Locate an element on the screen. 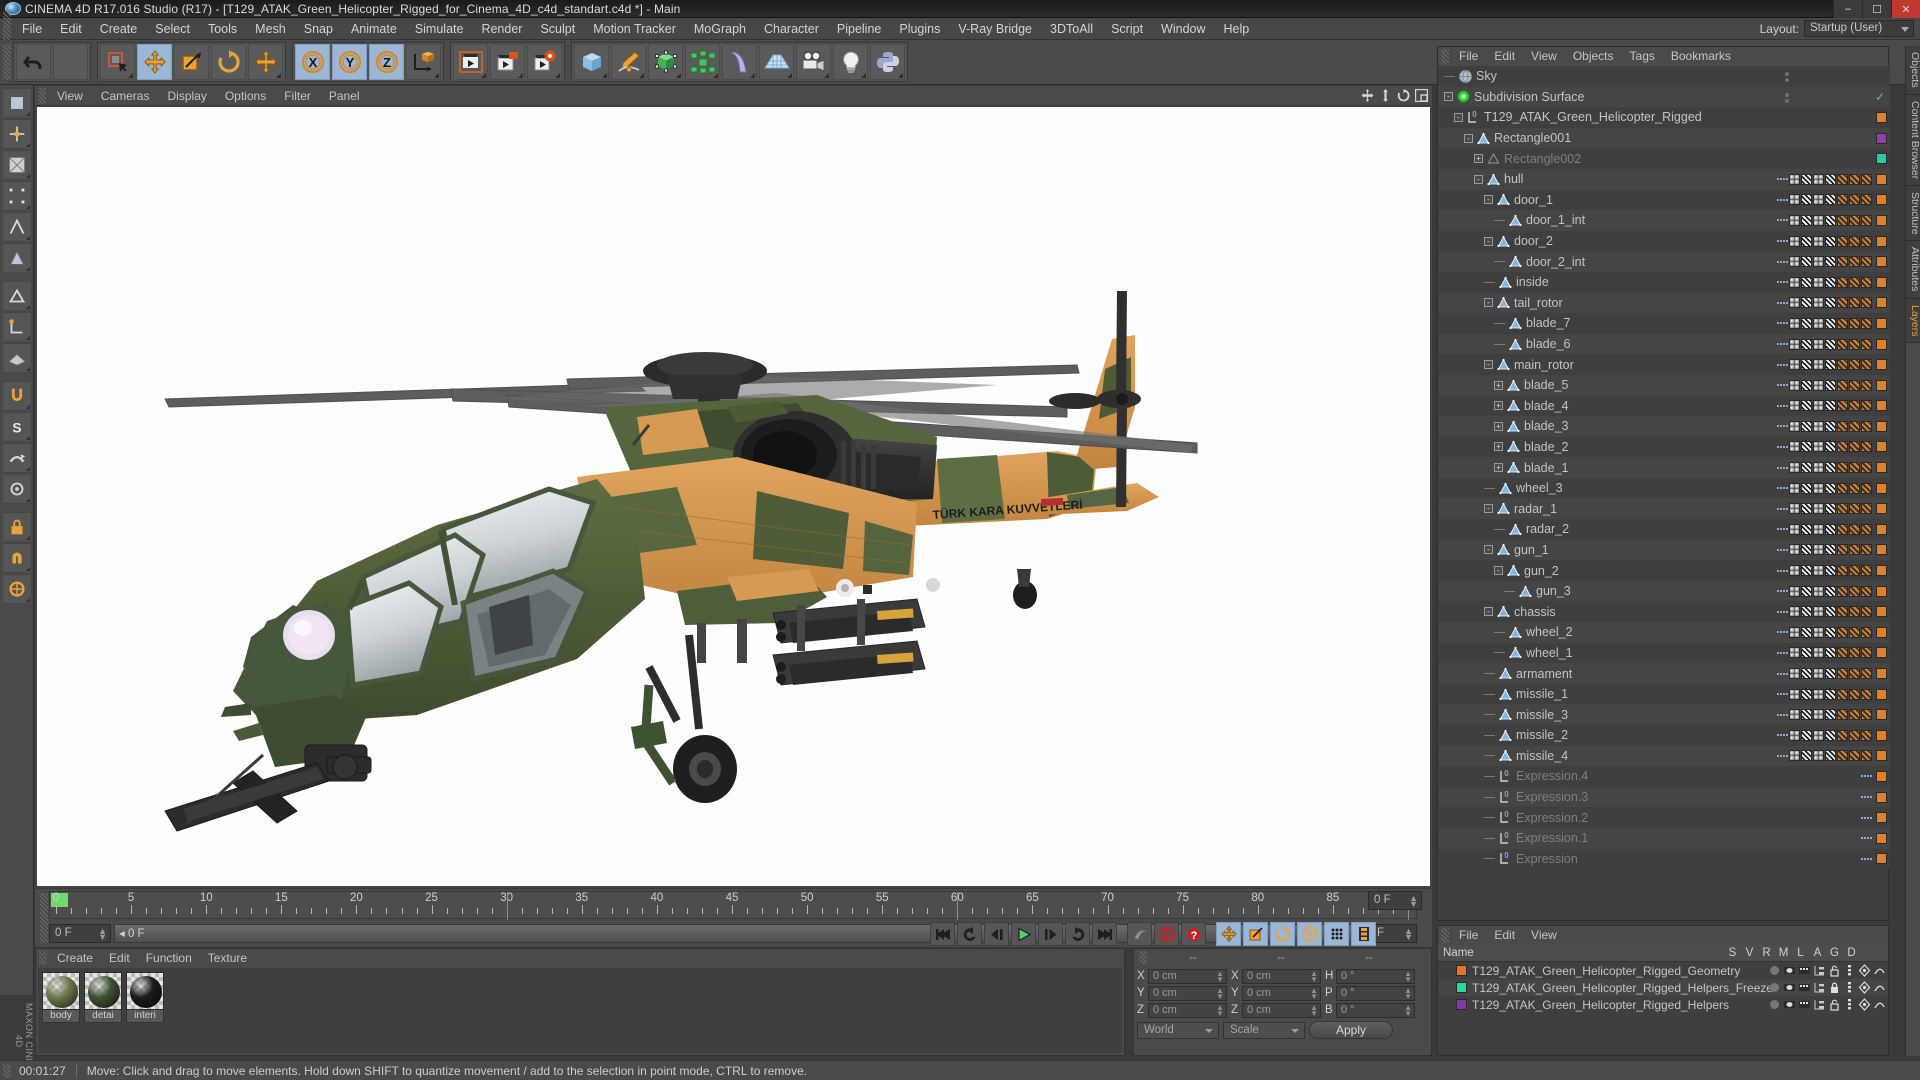  menu-simulate: Simulate is located at coordinates (439, 29).